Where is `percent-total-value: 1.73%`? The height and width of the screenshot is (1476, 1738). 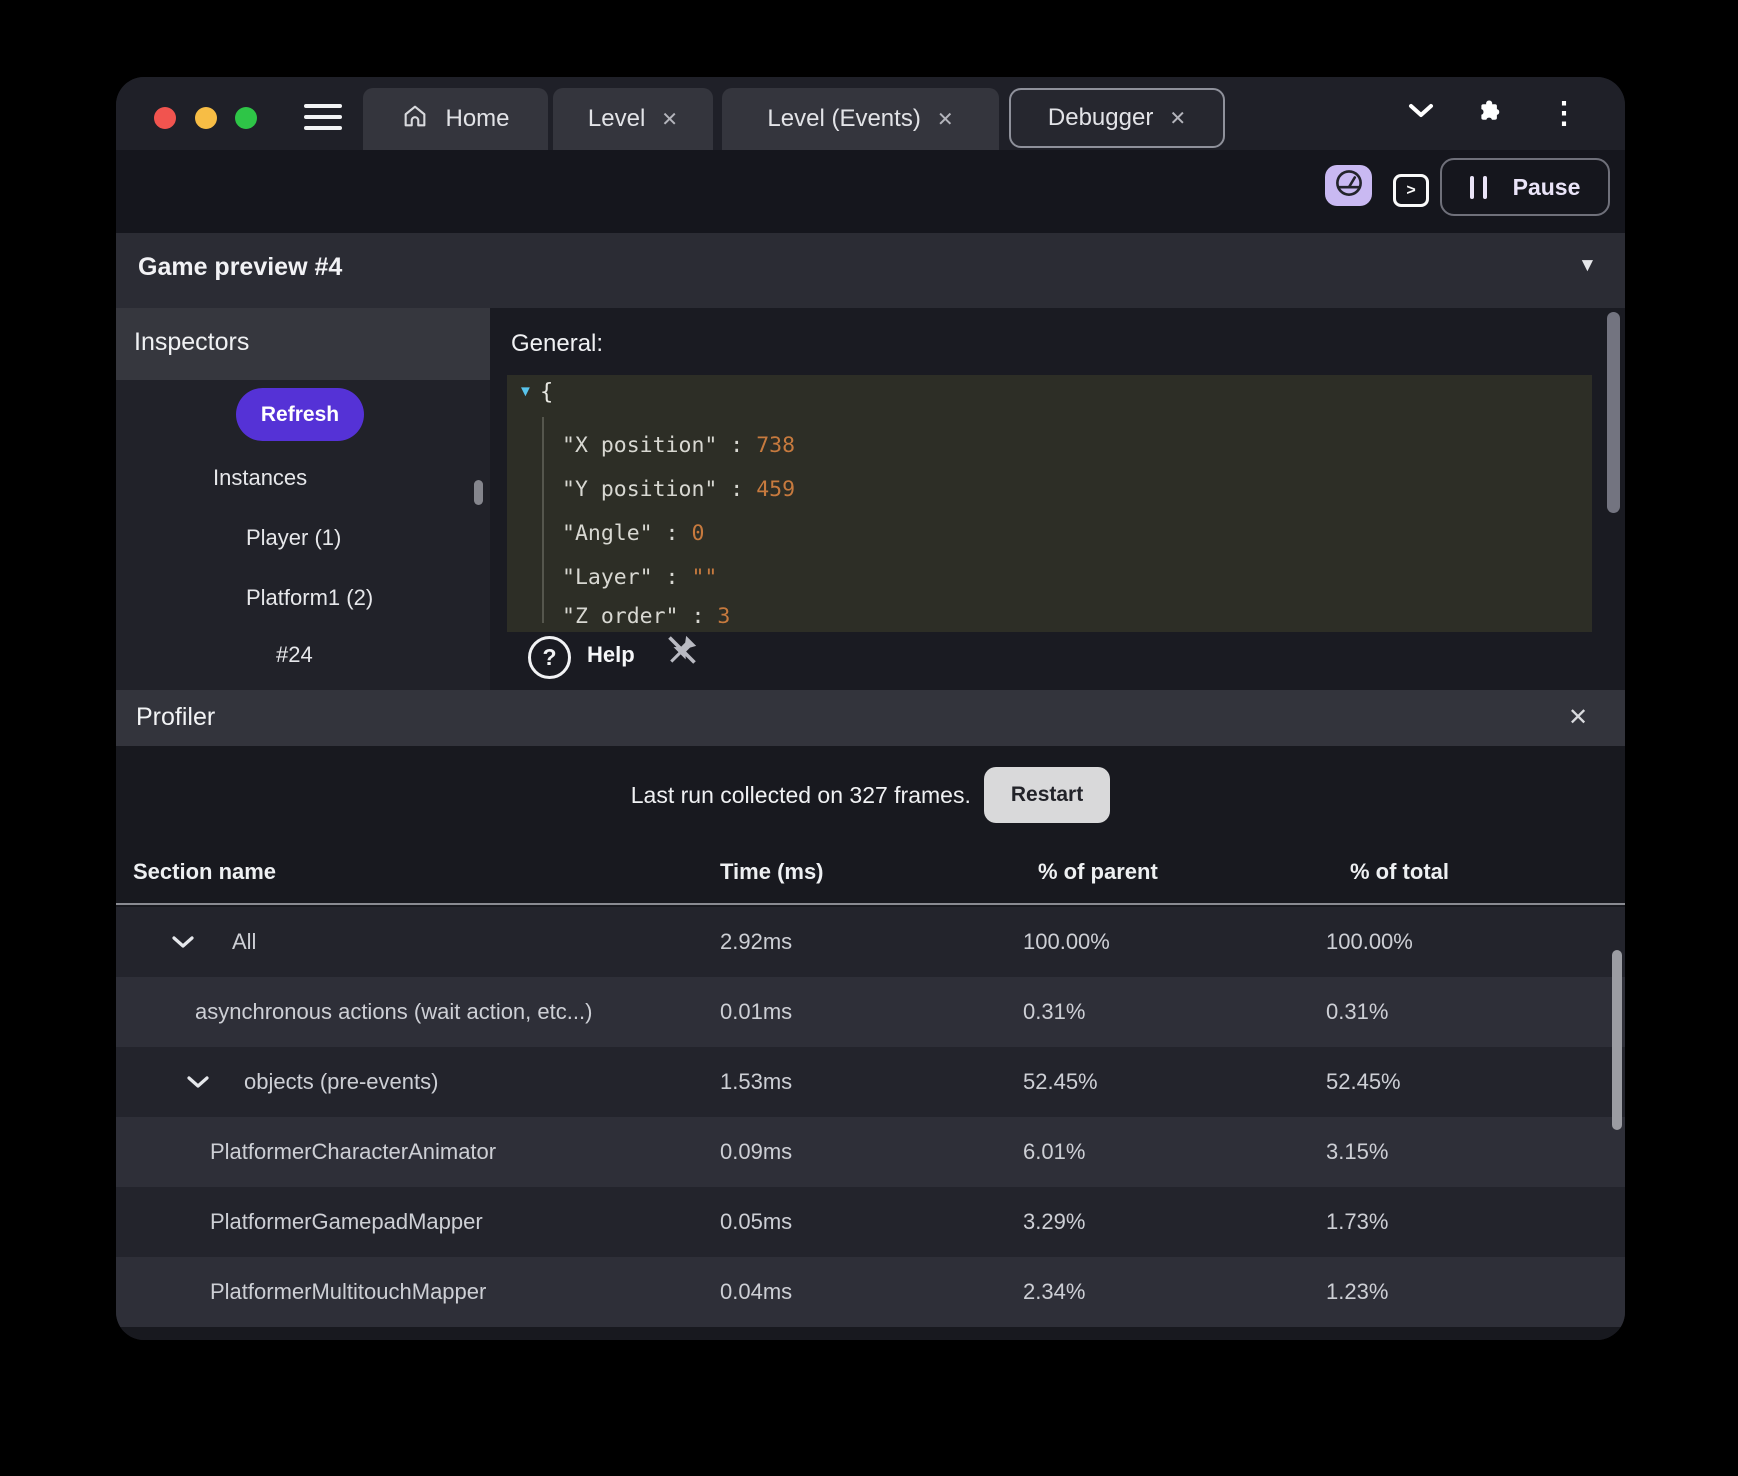
percent-total-value: 1.73% is located at coordinates (1357, 1221).